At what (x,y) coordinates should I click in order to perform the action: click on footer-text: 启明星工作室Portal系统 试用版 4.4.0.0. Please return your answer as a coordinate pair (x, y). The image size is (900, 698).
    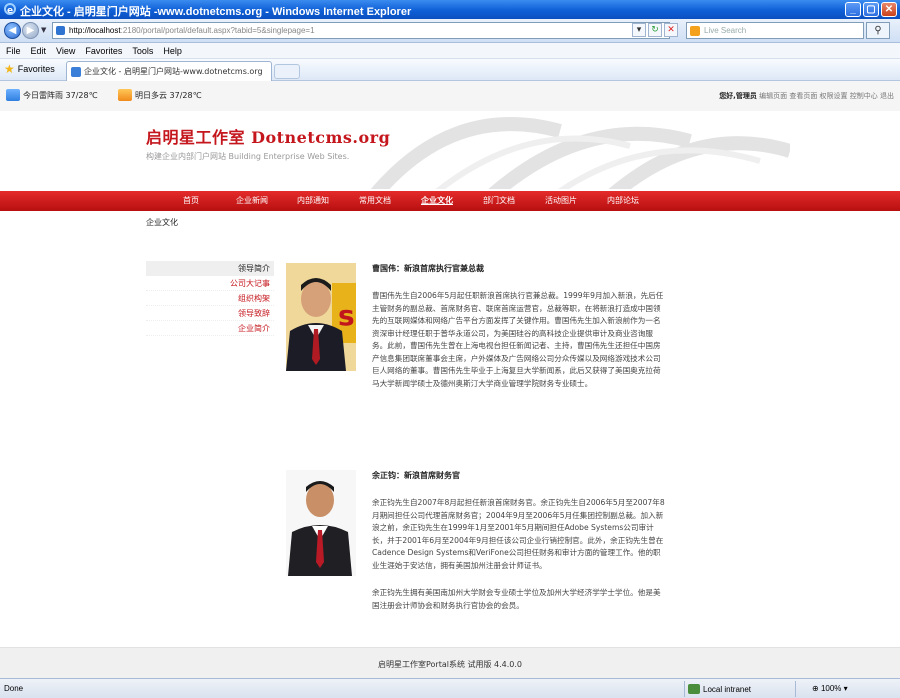
    Looking at the image, I should click on (450, 664).